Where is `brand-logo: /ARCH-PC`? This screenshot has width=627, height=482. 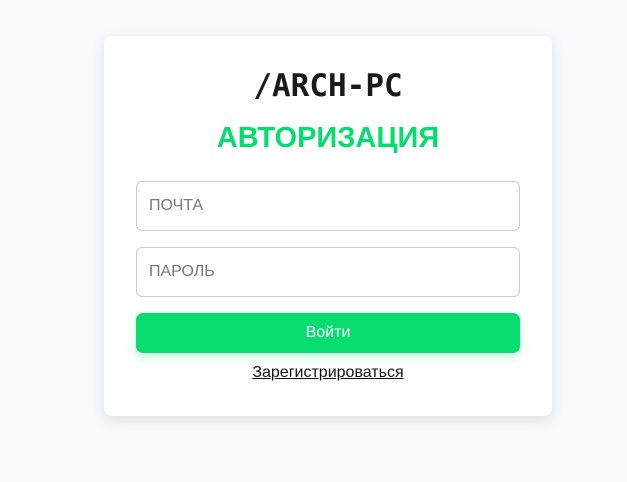
brand-logo: /ARCH-PC is located at coordinates (328, 86).